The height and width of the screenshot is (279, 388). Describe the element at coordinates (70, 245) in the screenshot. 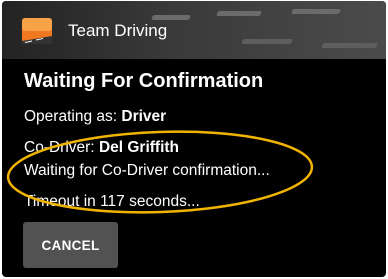

I see `cancel-button: CANCEL` at that location.